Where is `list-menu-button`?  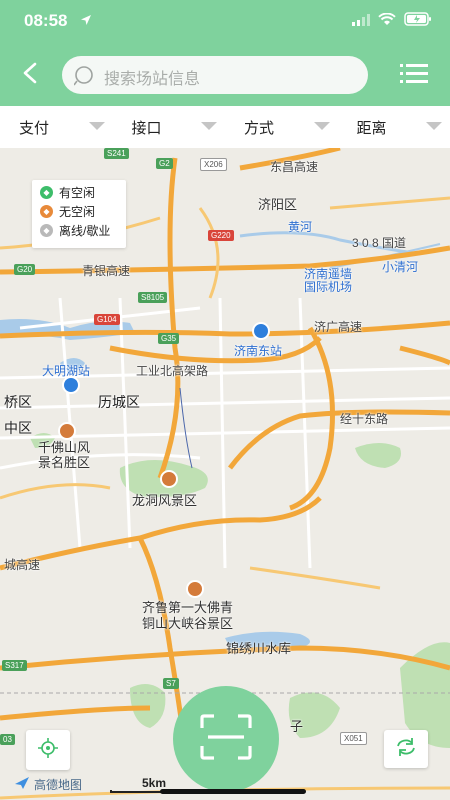 list-menu-button is located at coordinates (414, 75).